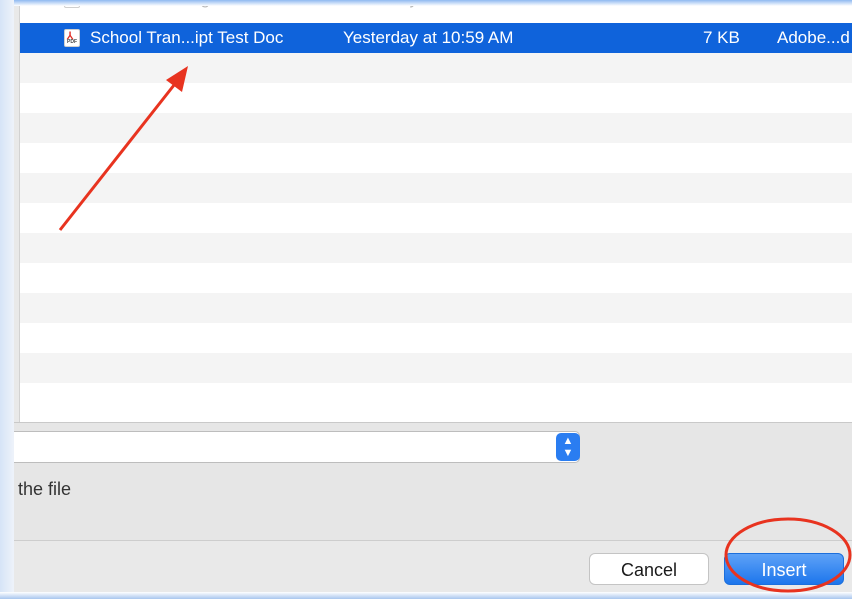  Describe the element at coordinates (72, 42) in the screenshot. I see `pdf-icon-label: PDF` at that location.